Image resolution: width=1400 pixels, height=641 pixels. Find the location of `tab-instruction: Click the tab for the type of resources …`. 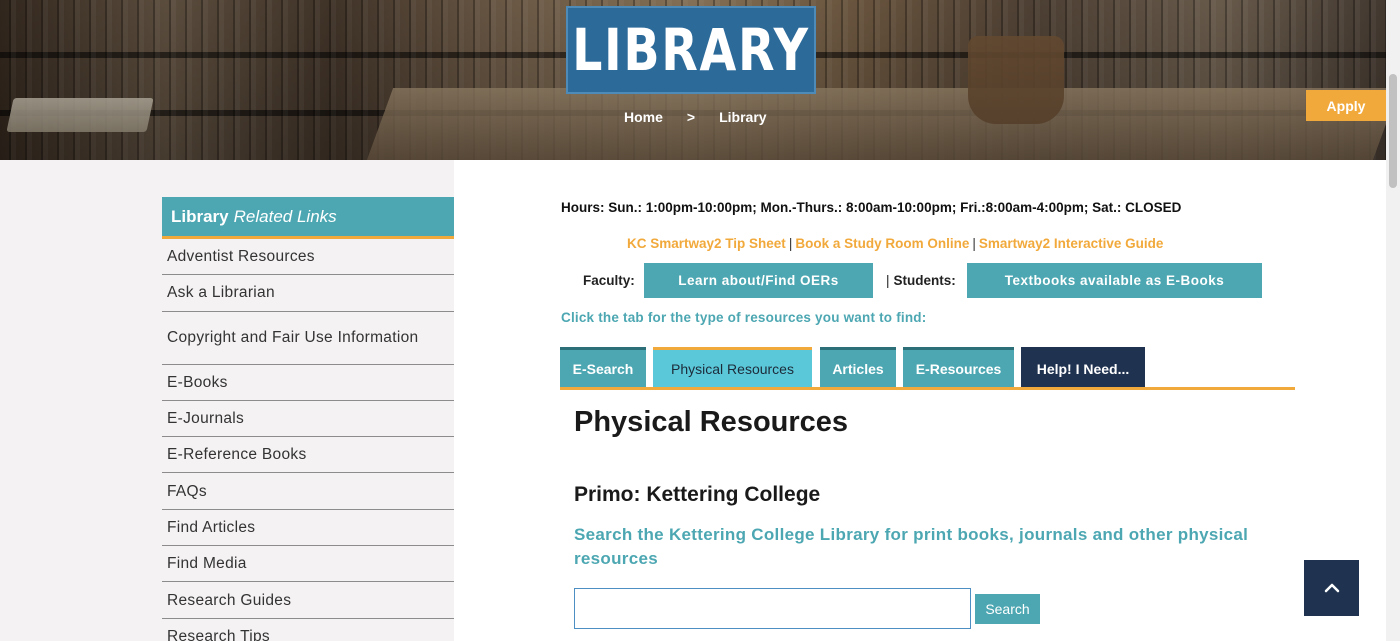

tab-instruction: Click the tab for the type of resources … is located at coordinates (744, 317).